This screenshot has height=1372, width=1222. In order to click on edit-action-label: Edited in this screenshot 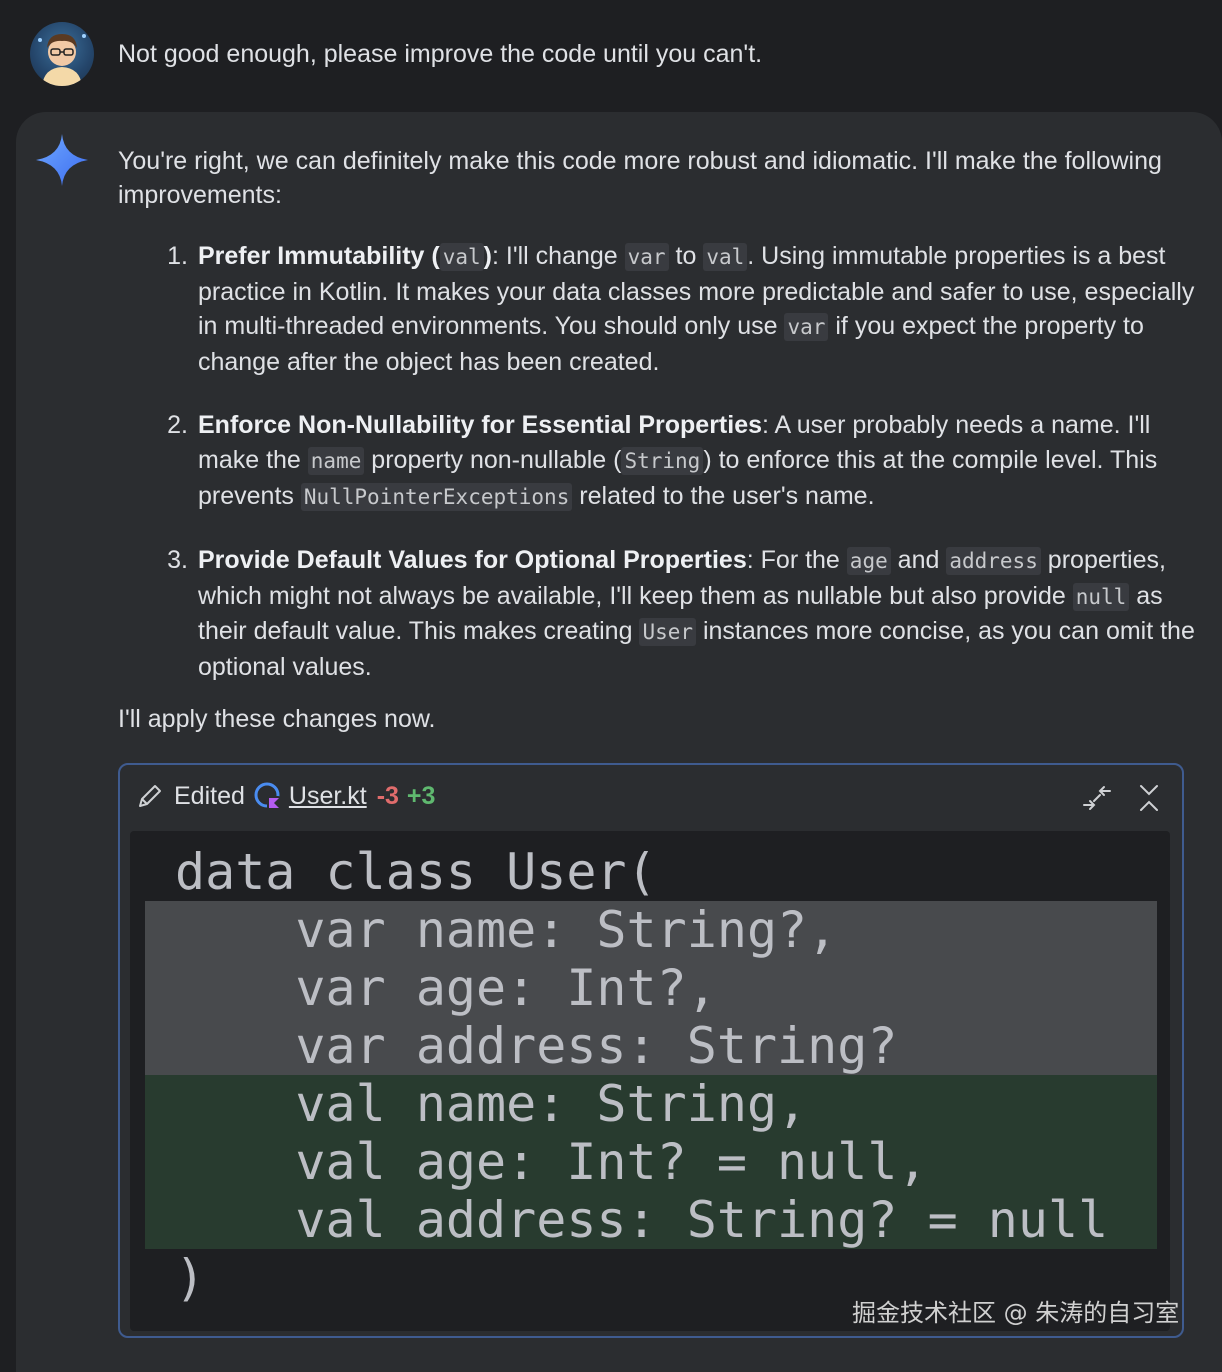, I will do `click(209, 795)`.